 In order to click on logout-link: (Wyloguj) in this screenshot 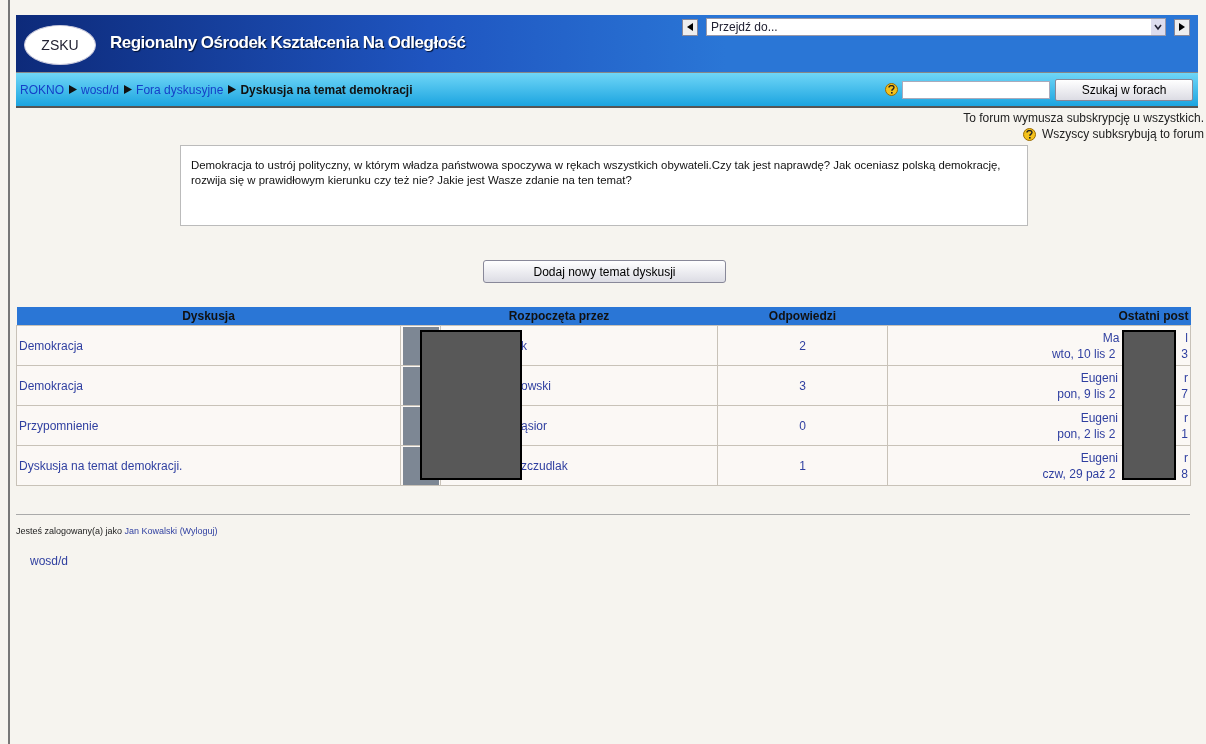, I will do `click(198, 531)`.